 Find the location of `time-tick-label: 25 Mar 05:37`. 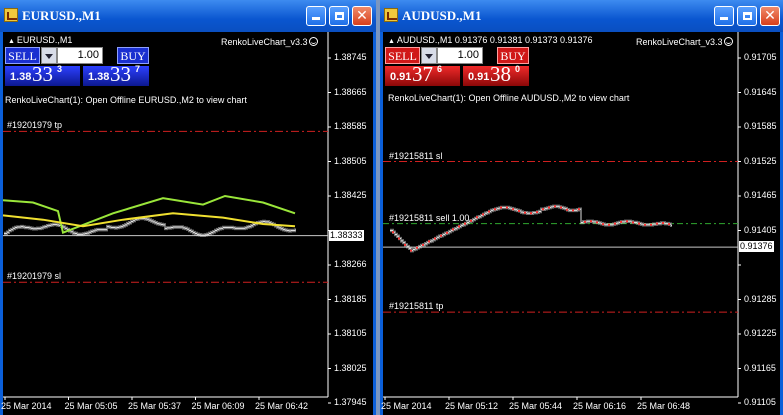

time-tick-label: 25 Mar 05:37 is located at coordinates (155, 406).